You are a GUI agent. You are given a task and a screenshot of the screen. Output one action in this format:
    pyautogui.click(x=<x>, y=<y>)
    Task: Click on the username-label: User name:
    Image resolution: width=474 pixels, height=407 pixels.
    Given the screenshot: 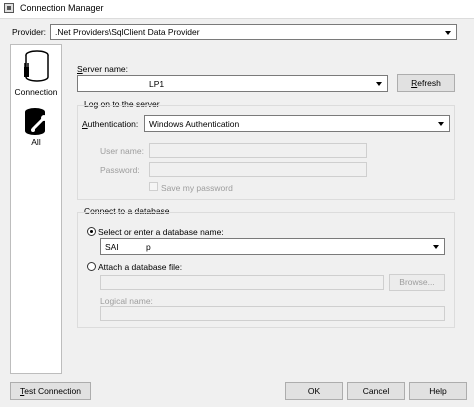 What is the action you would take?
    pyautogui.click(x=122, y=151)
    